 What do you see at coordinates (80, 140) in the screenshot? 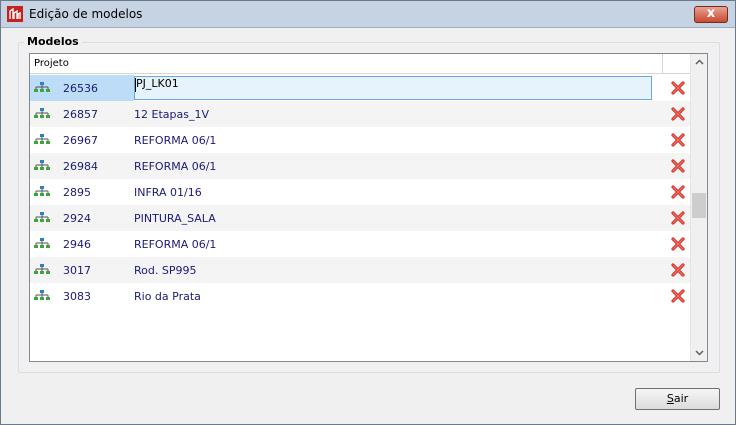
I see `row-id: 26967` at bounding box center [80, 140].